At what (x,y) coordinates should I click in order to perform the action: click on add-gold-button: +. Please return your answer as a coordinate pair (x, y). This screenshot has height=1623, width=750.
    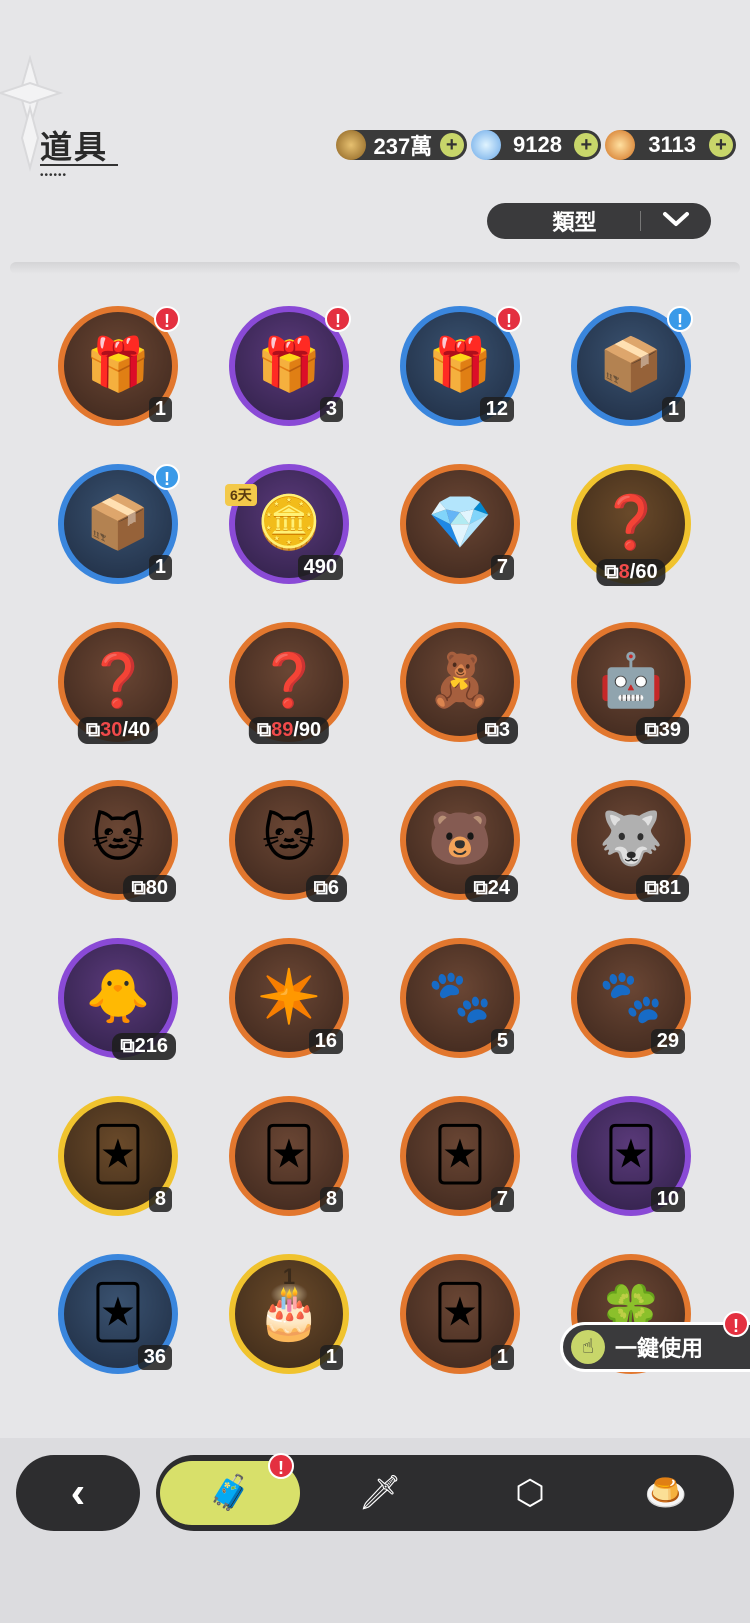
    Looking at the image, I should click on (451, 145).